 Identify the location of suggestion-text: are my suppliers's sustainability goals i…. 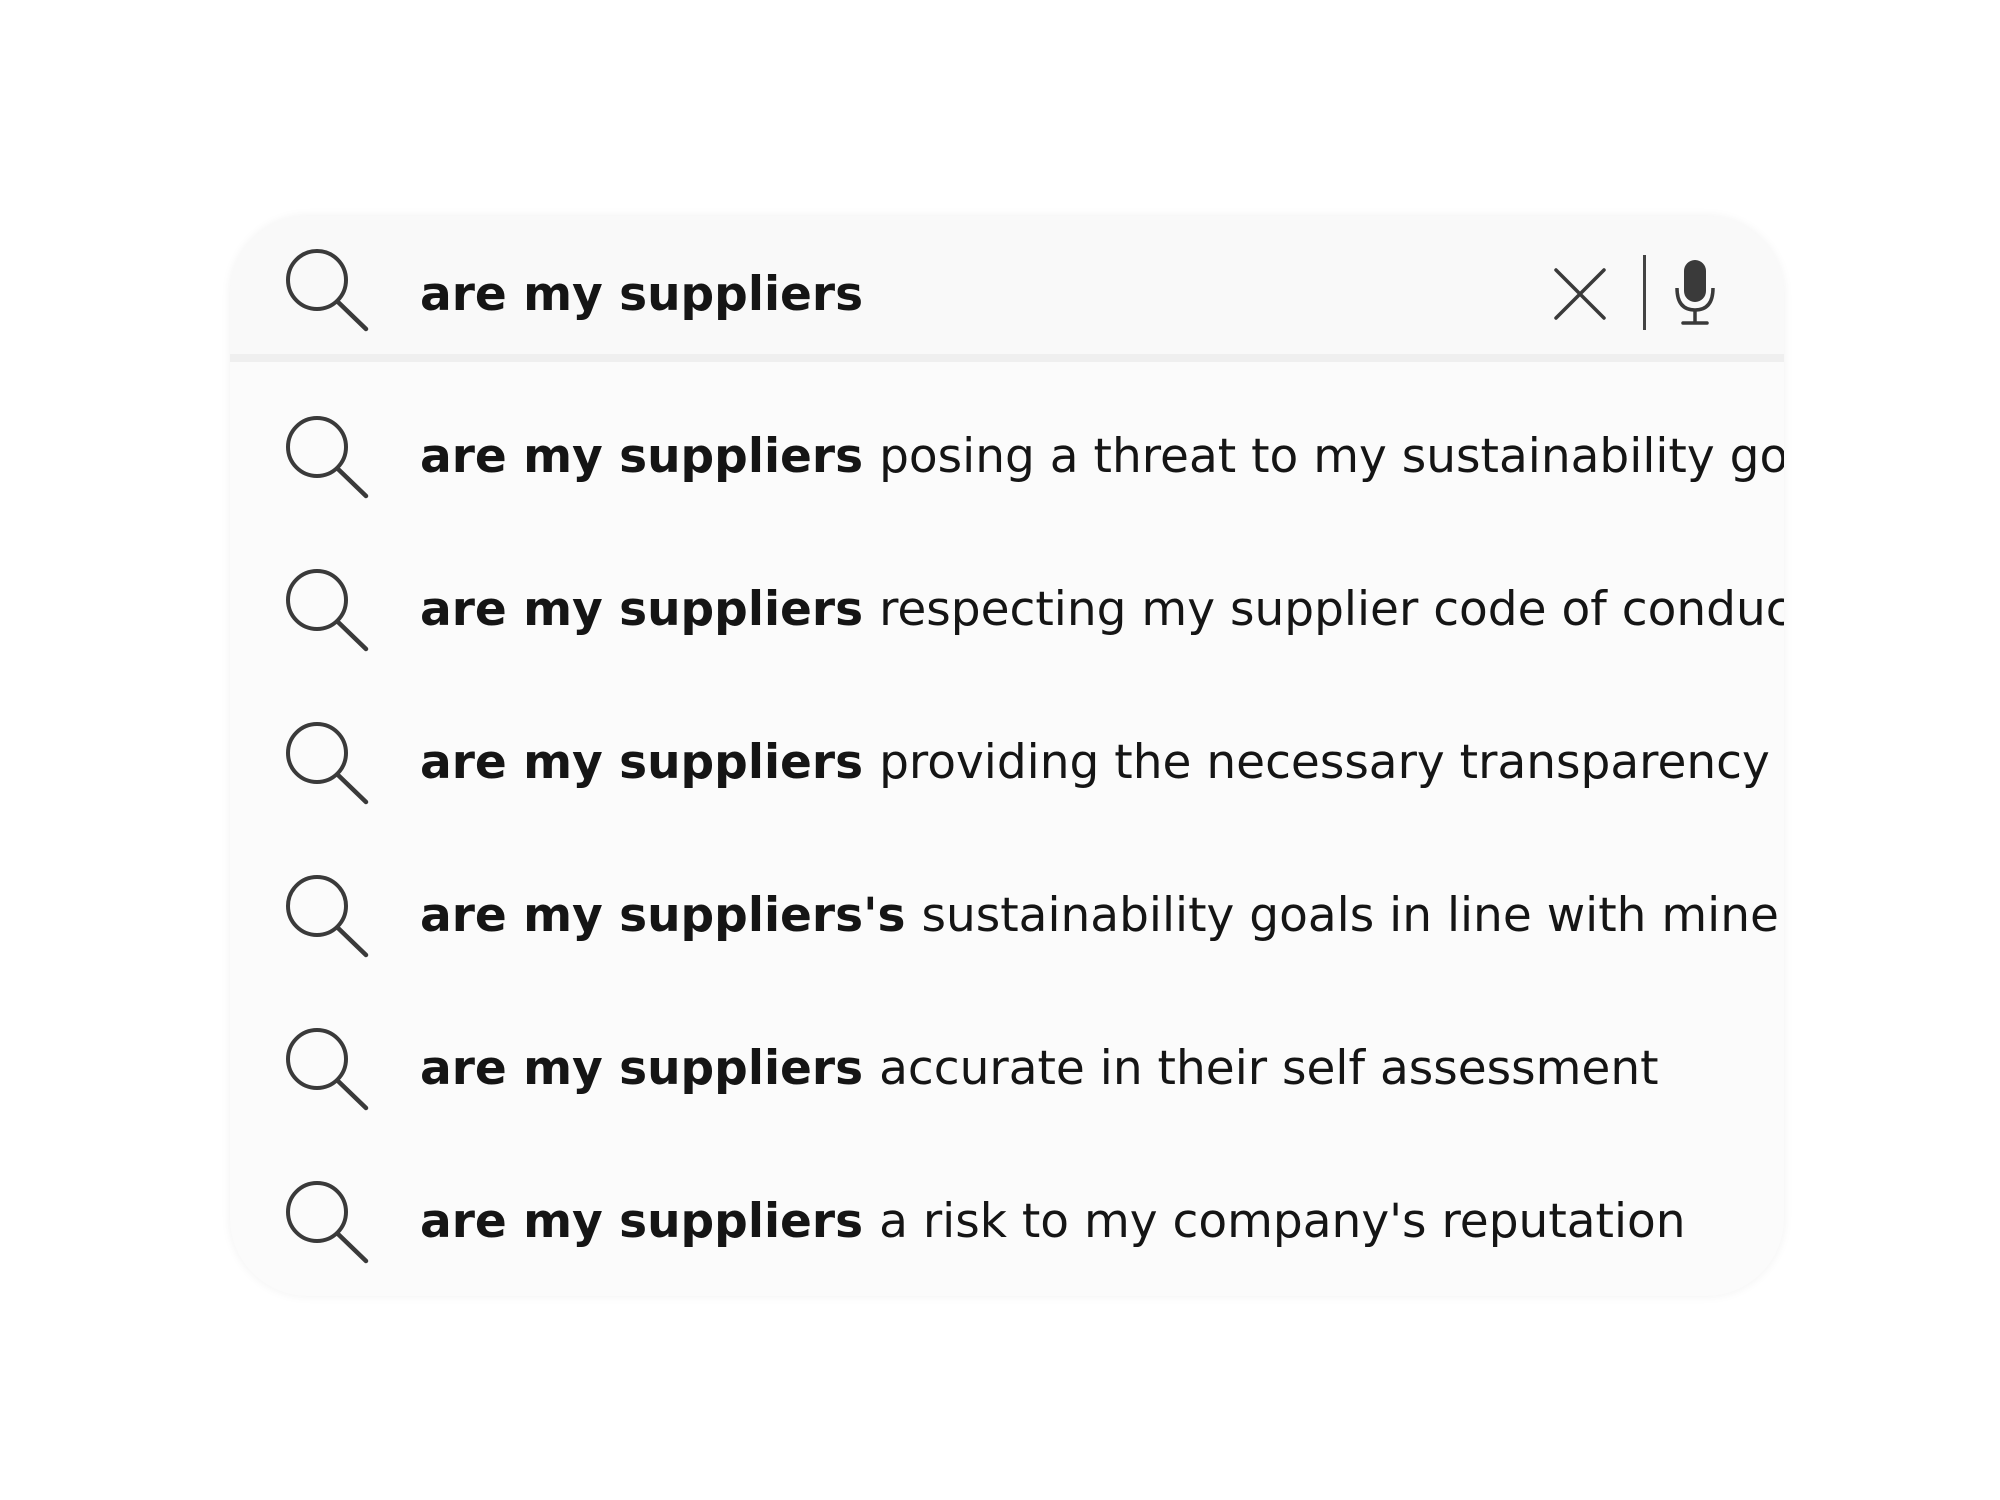
(1099, 916).